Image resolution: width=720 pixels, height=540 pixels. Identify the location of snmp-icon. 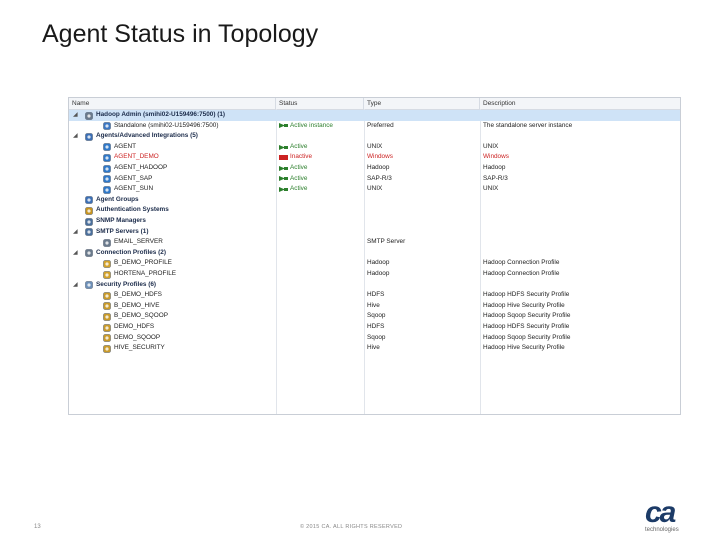
(89, 221).